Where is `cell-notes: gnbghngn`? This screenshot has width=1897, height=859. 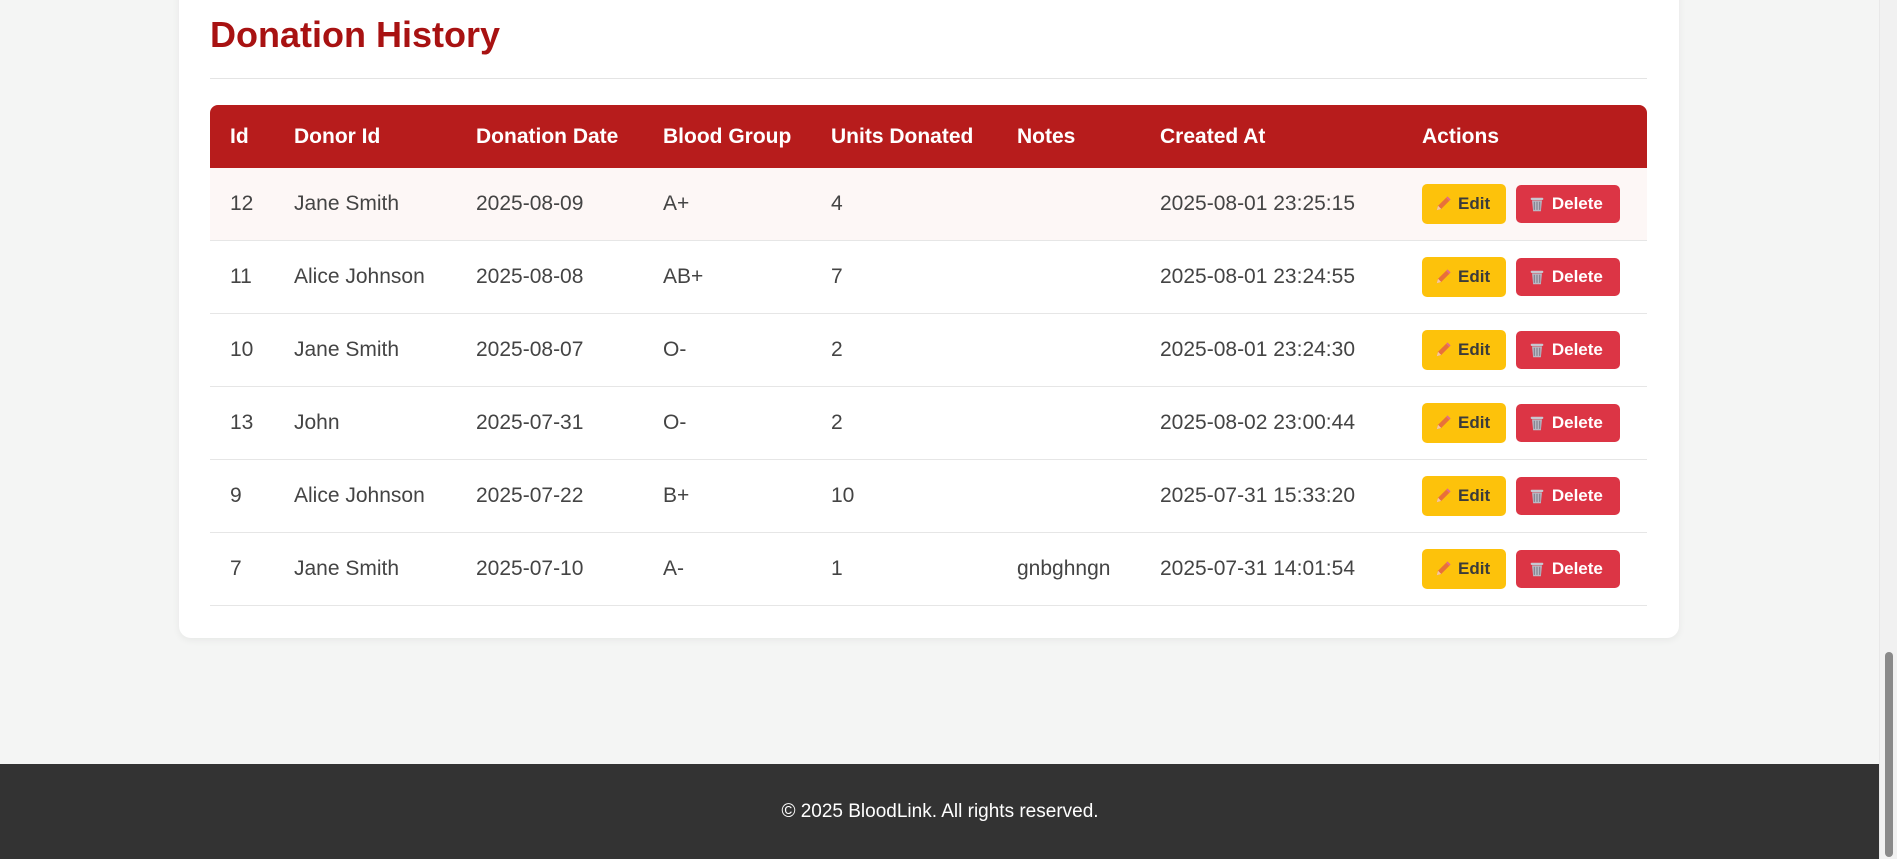
cell-notes: gnbghngn is located at coordinates (1068, 569).